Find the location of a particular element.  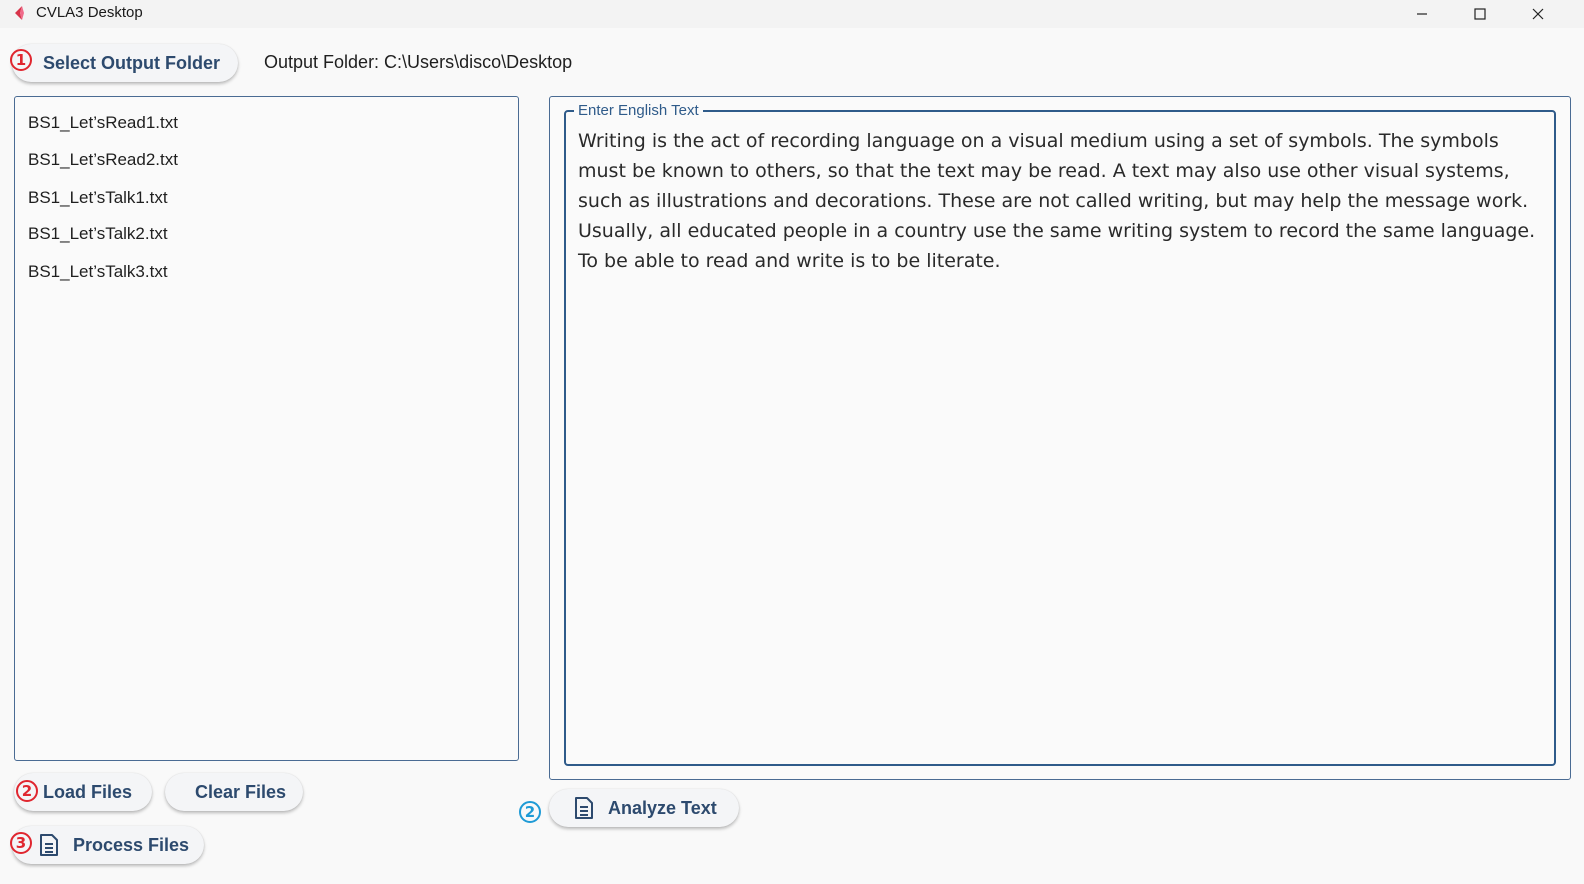

step-1-badge: 1 is located at coordinates (21, 60).